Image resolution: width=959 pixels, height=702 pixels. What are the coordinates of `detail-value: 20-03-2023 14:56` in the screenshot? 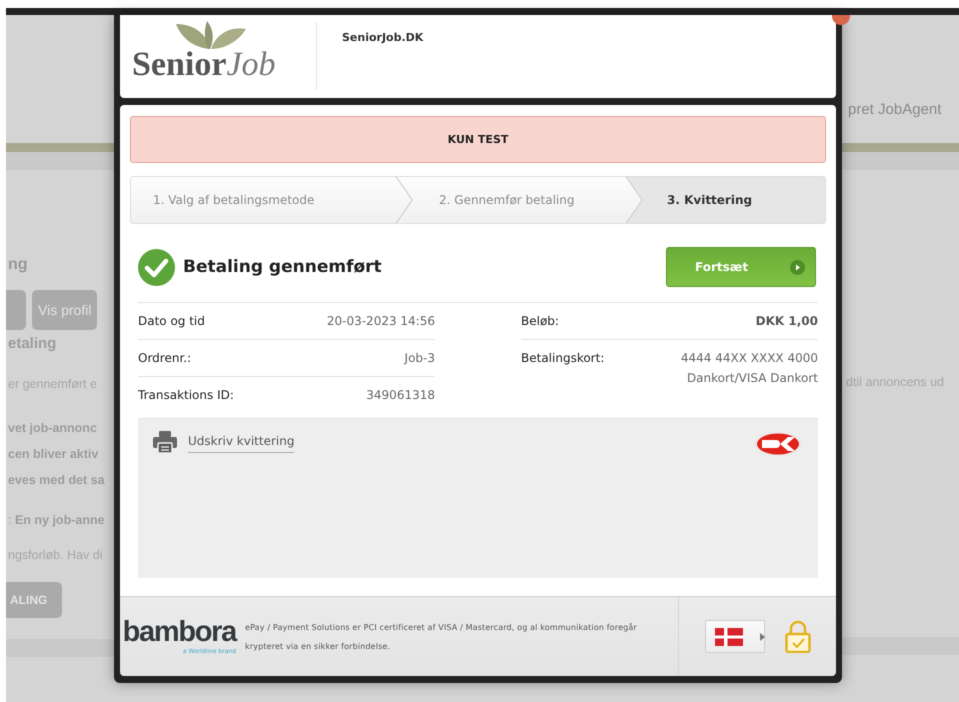 It's located at (380, 321).